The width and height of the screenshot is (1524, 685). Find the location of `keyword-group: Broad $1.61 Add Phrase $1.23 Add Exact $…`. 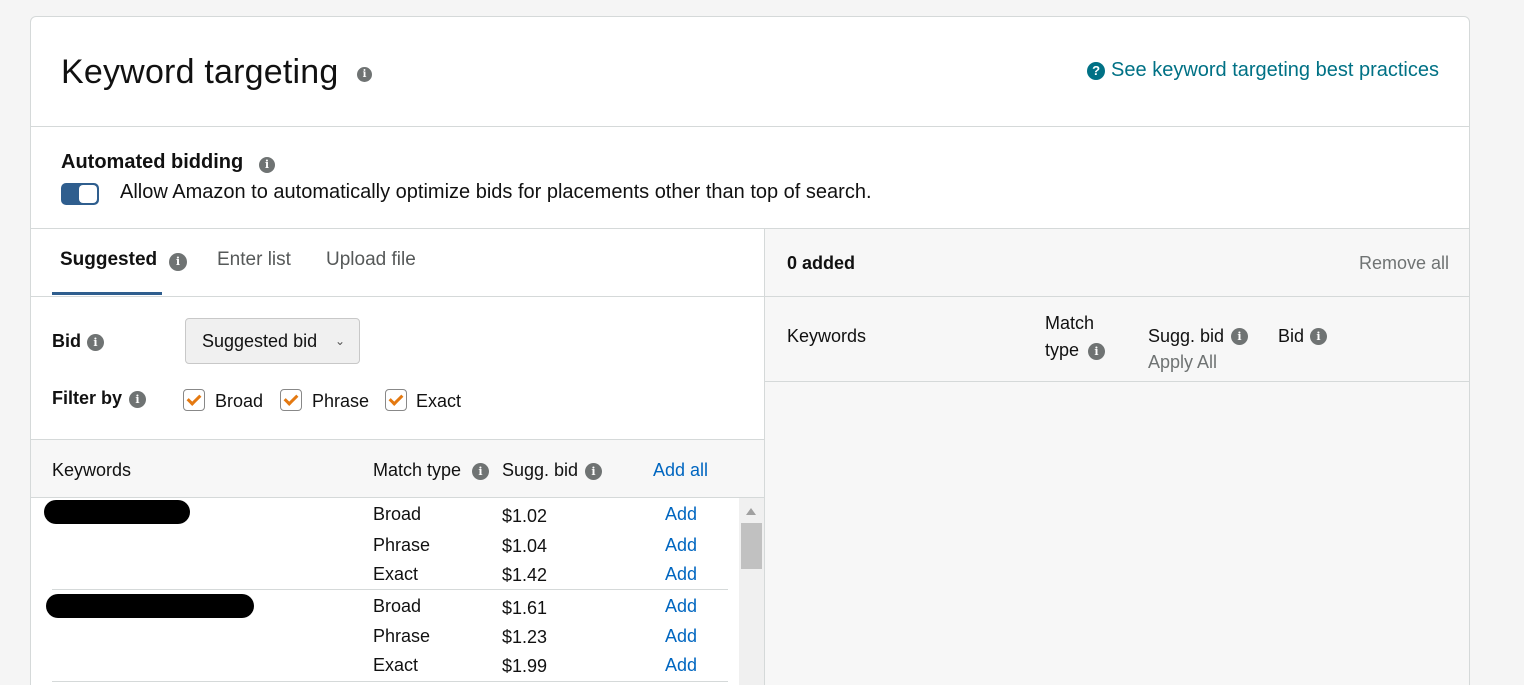

keyword-group: Broad $1.61 Add Phrase $1.23 Add Exact $… is located at coordinates (387, 636).